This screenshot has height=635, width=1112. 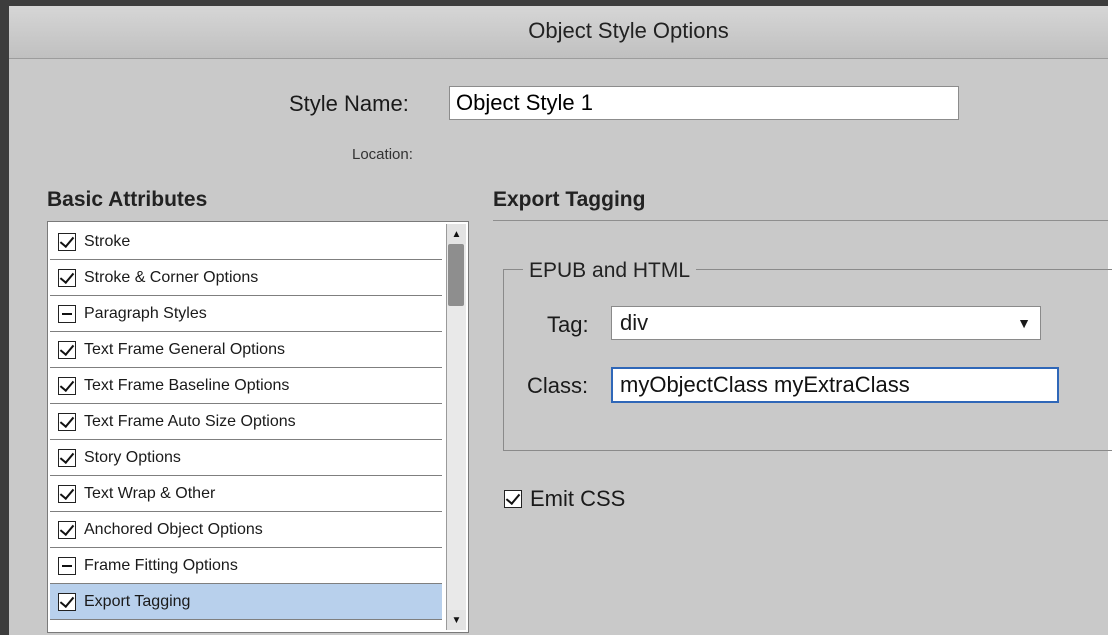 What do you see at coordinates (456, 234) in the screenshot?
I see `scroll-up-arrow-icon: ▲` at bounding box center [456, 234].